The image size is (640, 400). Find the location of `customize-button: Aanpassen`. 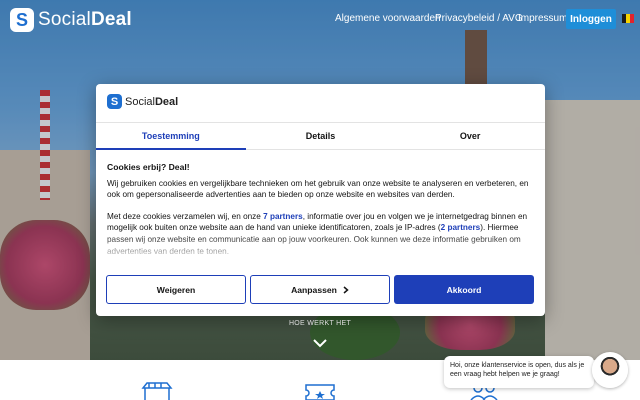

customize-button: Aanpassen is located at coordinates (320, 289).